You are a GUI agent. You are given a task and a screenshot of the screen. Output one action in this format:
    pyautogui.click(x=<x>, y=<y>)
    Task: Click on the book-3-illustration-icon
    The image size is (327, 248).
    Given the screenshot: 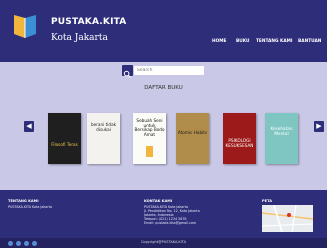 What is the action you would take?
    pyautogui.click(x=149, y=151)
    